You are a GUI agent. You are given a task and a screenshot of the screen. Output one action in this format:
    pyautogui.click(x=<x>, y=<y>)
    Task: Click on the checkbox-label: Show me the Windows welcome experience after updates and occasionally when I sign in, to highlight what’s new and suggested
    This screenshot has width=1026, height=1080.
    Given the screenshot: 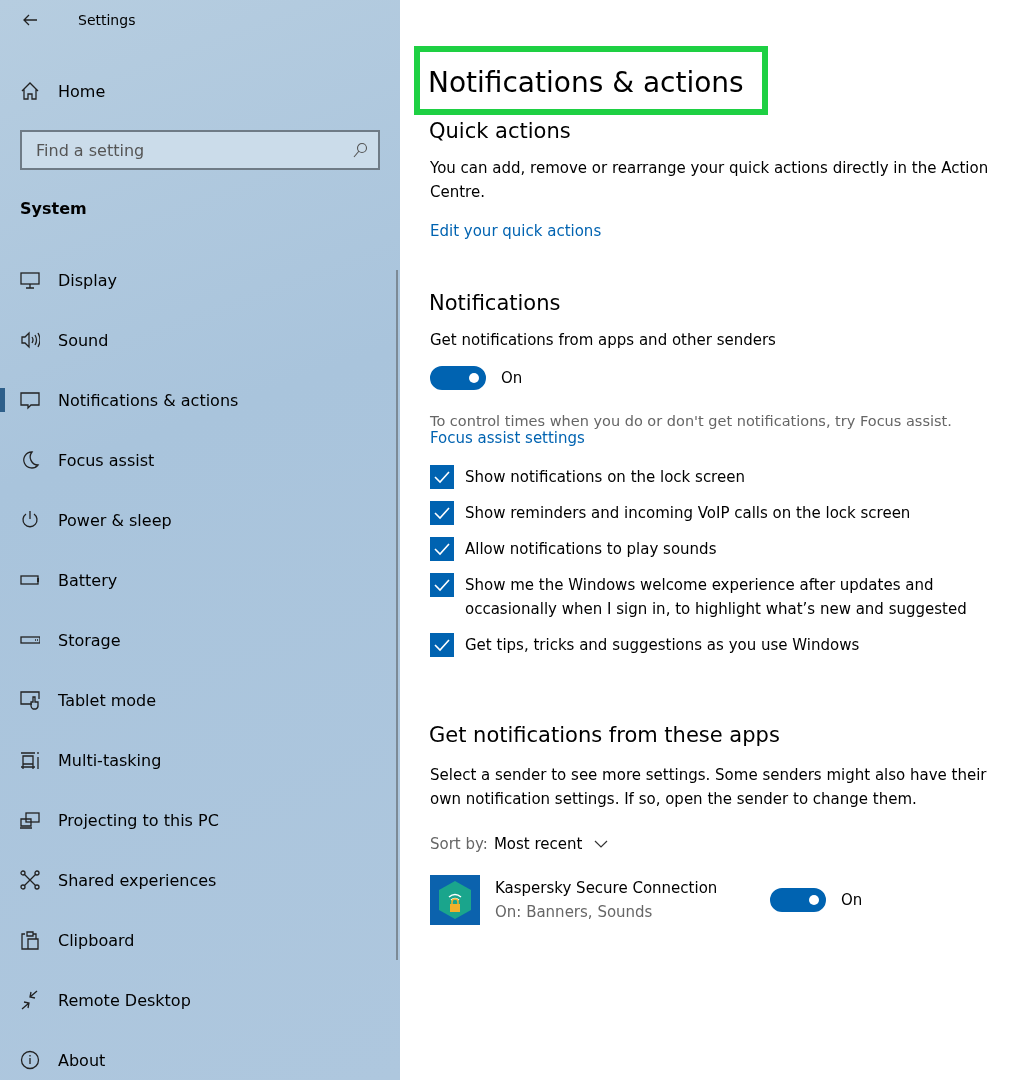 What is the action you would take?
    pyautogui.click(x=716, y=597)
    